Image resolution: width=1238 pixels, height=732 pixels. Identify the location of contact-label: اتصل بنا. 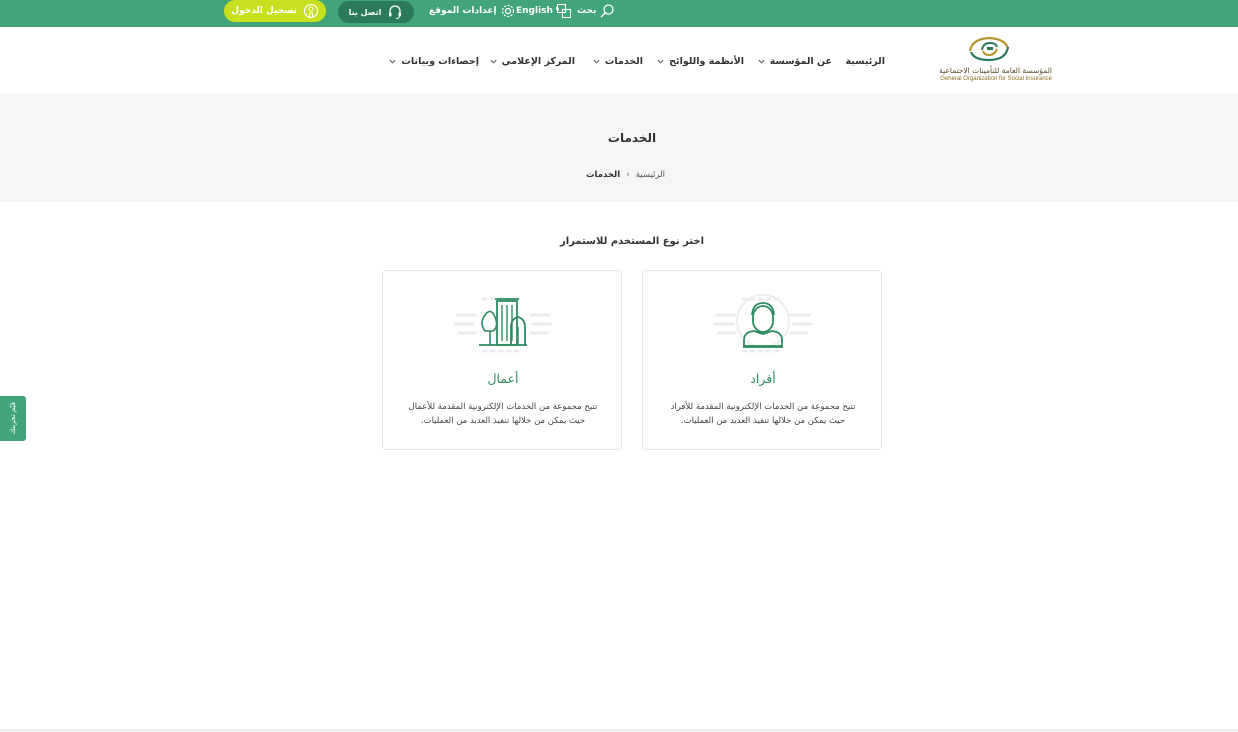
(365, 12).